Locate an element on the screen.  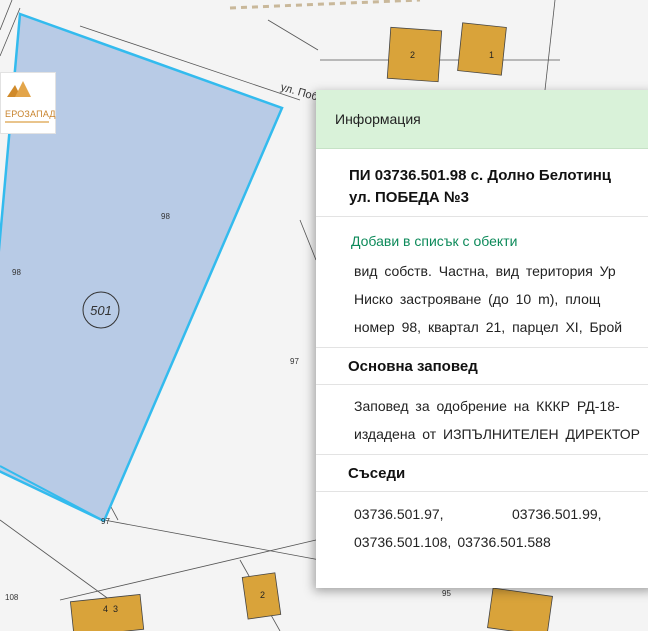
logo-underline is located at coordinates (27, 122).